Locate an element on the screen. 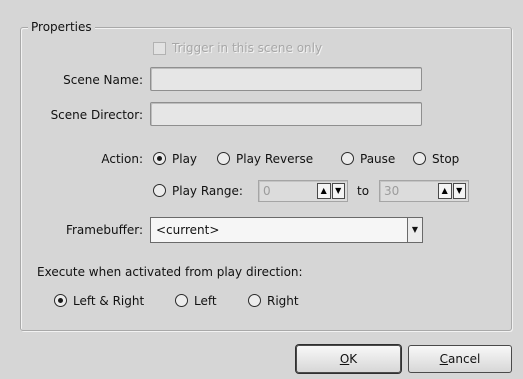  cancel-mnemonic: C is located at coordinates (444, 359).